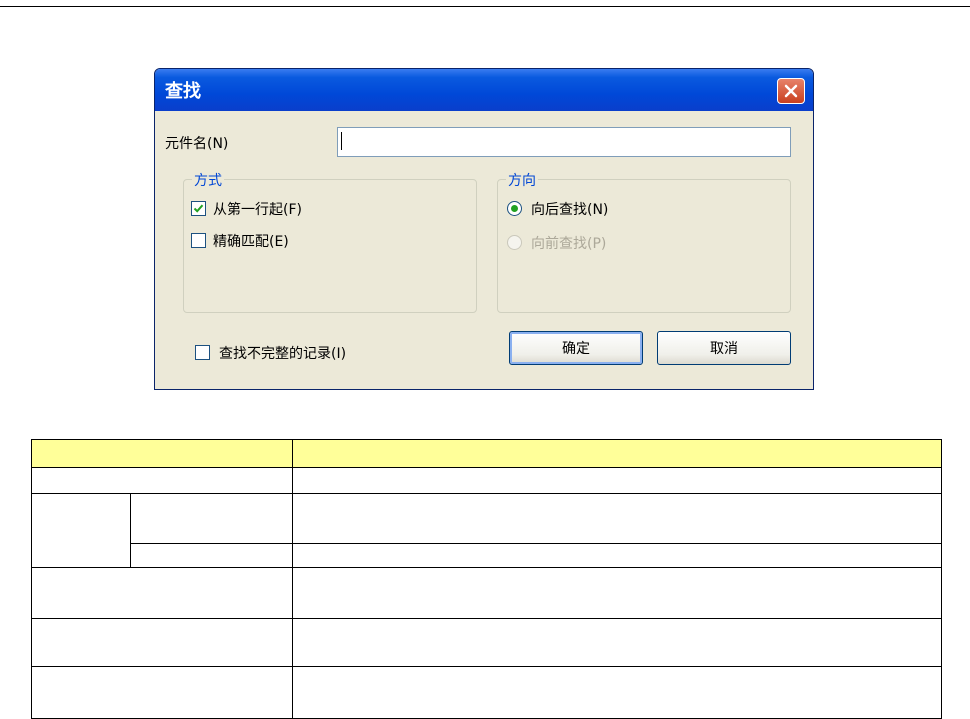 Image resolution: width=970 pixels, height=719 pixels. What do you see at coordinates (283, 354) in the screenshot?
I see `incomplete-records-label: 查找不完整的记录(I)` at bounding box center [283, 354].